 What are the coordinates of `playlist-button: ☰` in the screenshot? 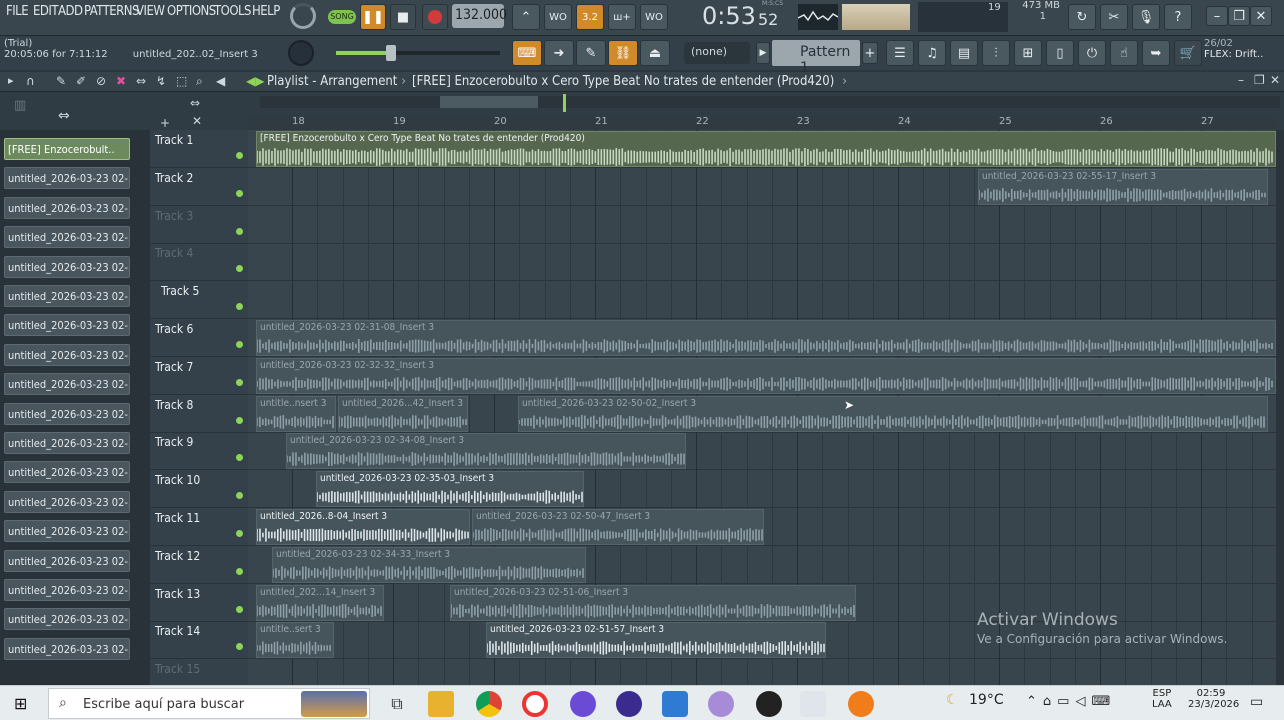 It's located at (900, 53).